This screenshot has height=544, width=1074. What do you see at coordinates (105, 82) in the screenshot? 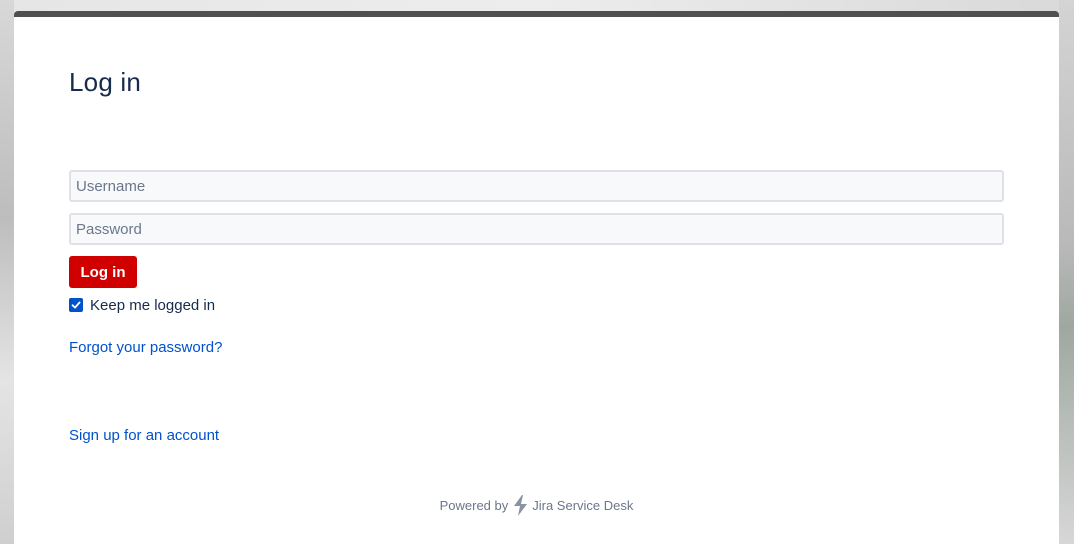
I see `page-title: Log in` at bounding box center [105, 82].